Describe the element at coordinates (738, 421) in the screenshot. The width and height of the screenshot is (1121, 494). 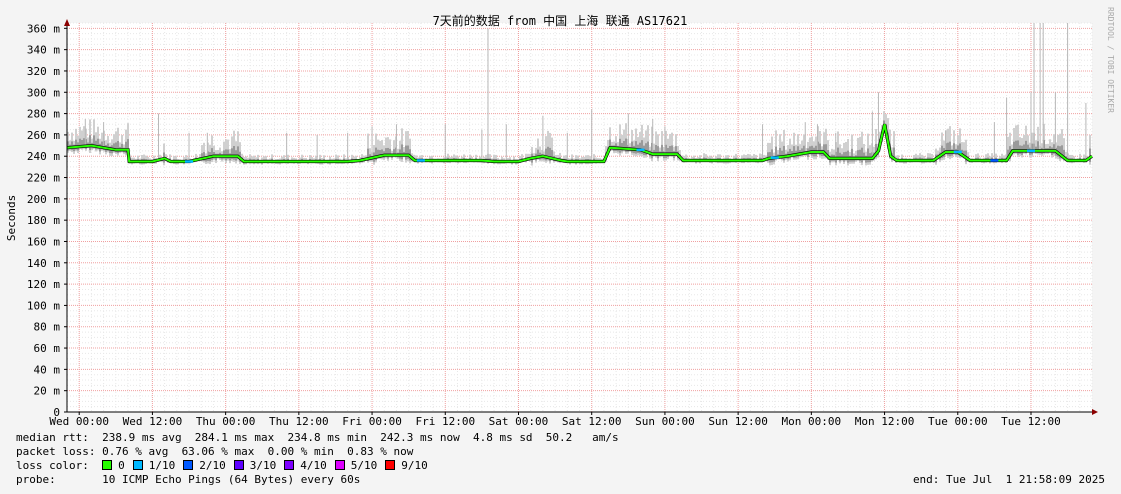
I see `x-tick-label: Sun 12:00` at that location.